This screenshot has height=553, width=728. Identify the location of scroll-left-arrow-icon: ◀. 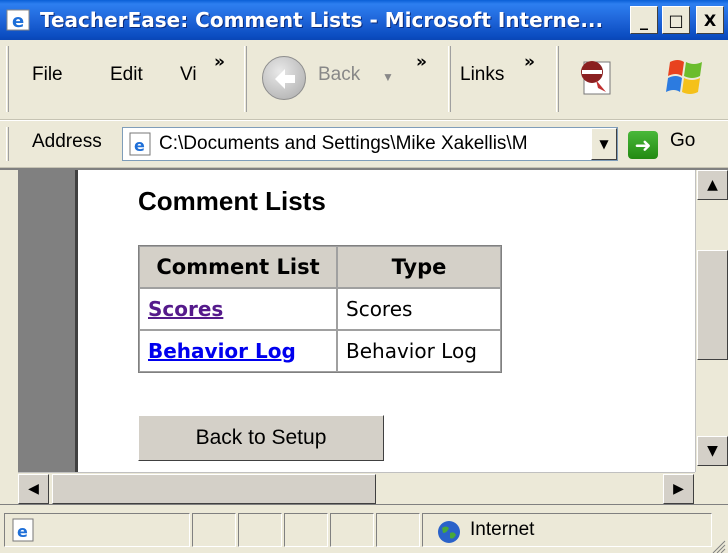
(33, 489).